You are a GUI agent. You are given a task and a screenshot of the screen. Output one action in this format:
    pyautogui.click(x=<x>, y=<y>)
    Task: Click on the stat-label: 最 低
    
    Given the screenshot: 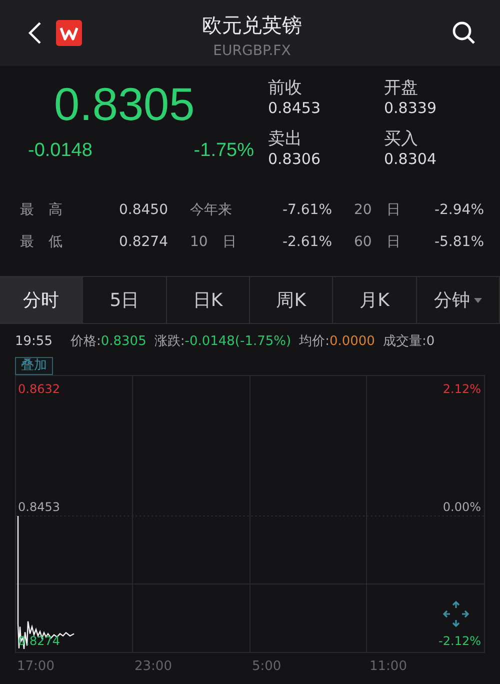 What is the action you would take?
    pyautogui.click(x=42, y=242)
    